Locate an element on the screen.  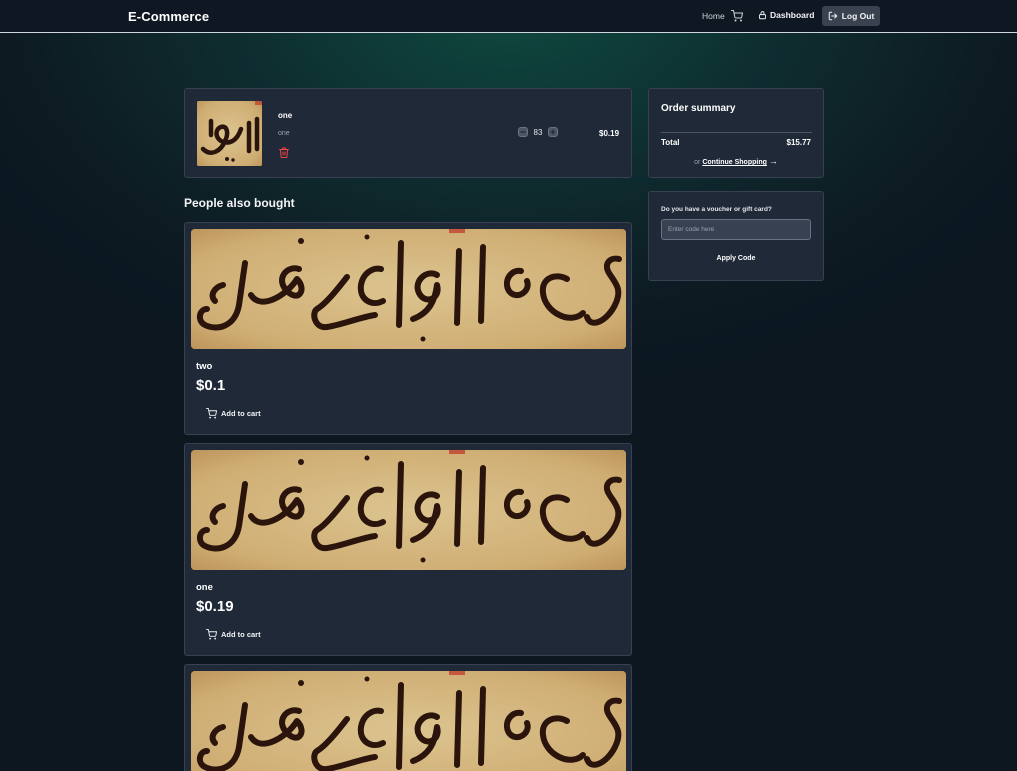
divider is located at coordinates (736, 132).